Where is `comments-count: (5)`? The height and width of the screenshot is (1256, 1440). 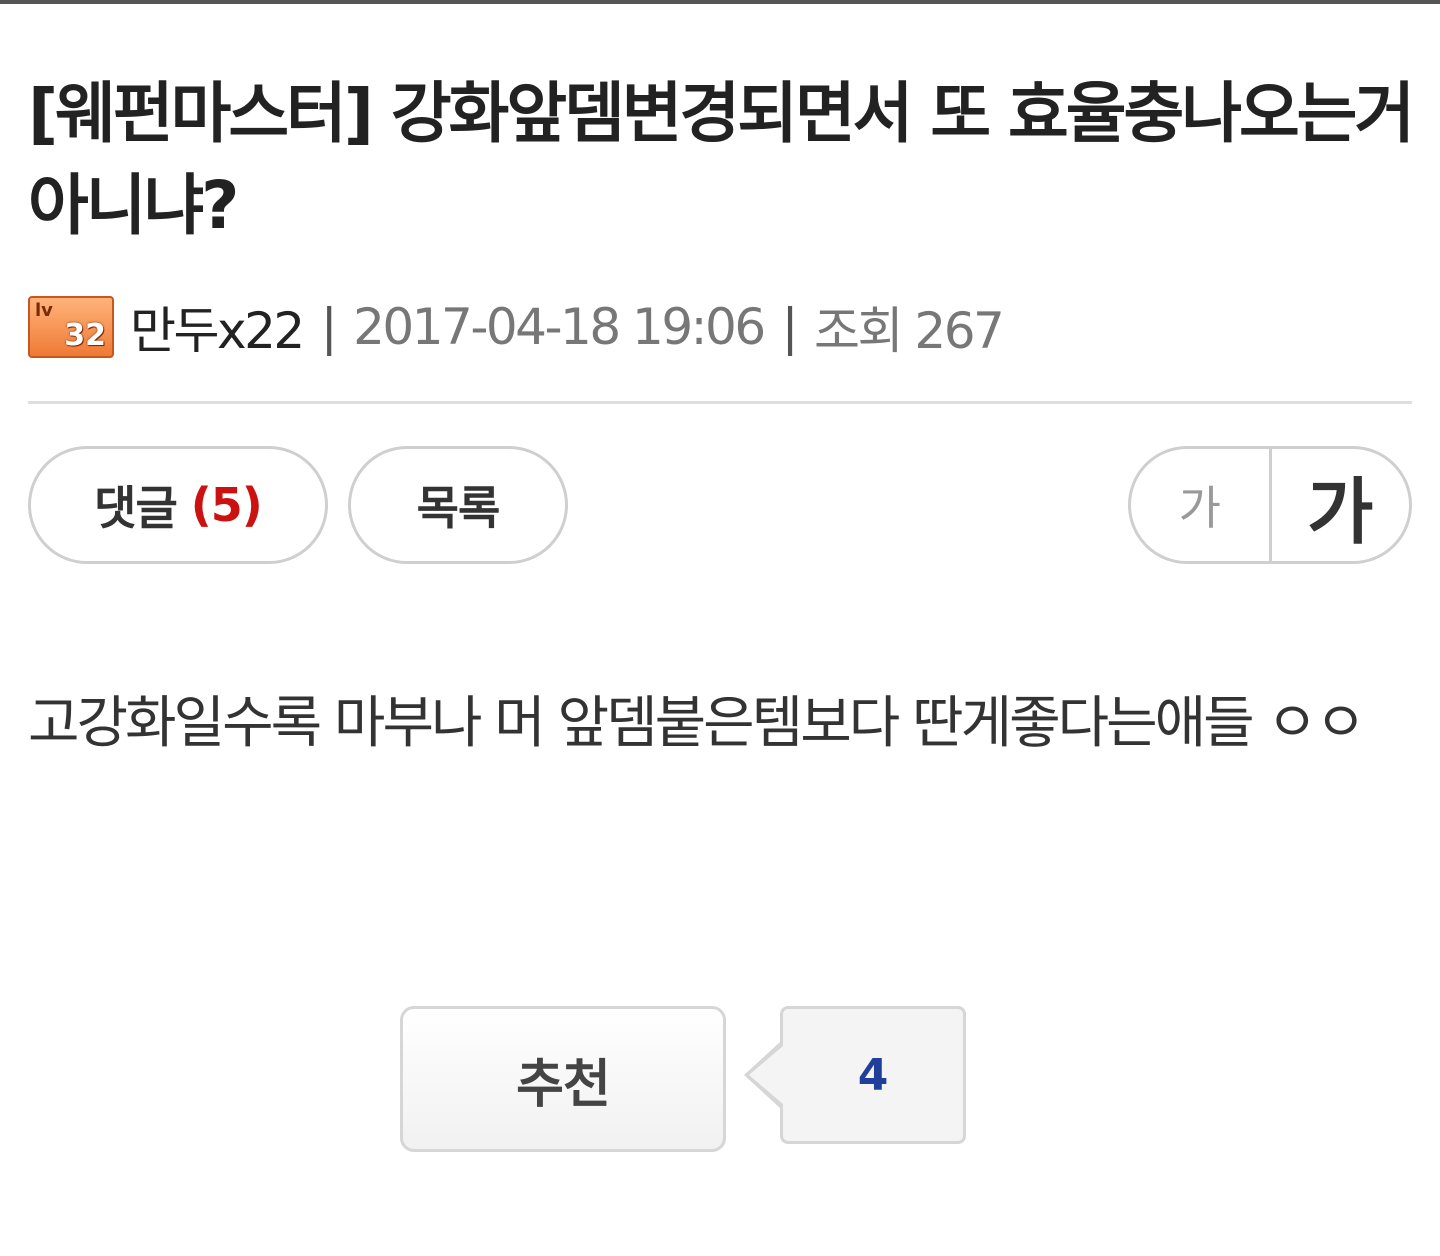 comments-count: (5) is located at coordinates (226, 505).